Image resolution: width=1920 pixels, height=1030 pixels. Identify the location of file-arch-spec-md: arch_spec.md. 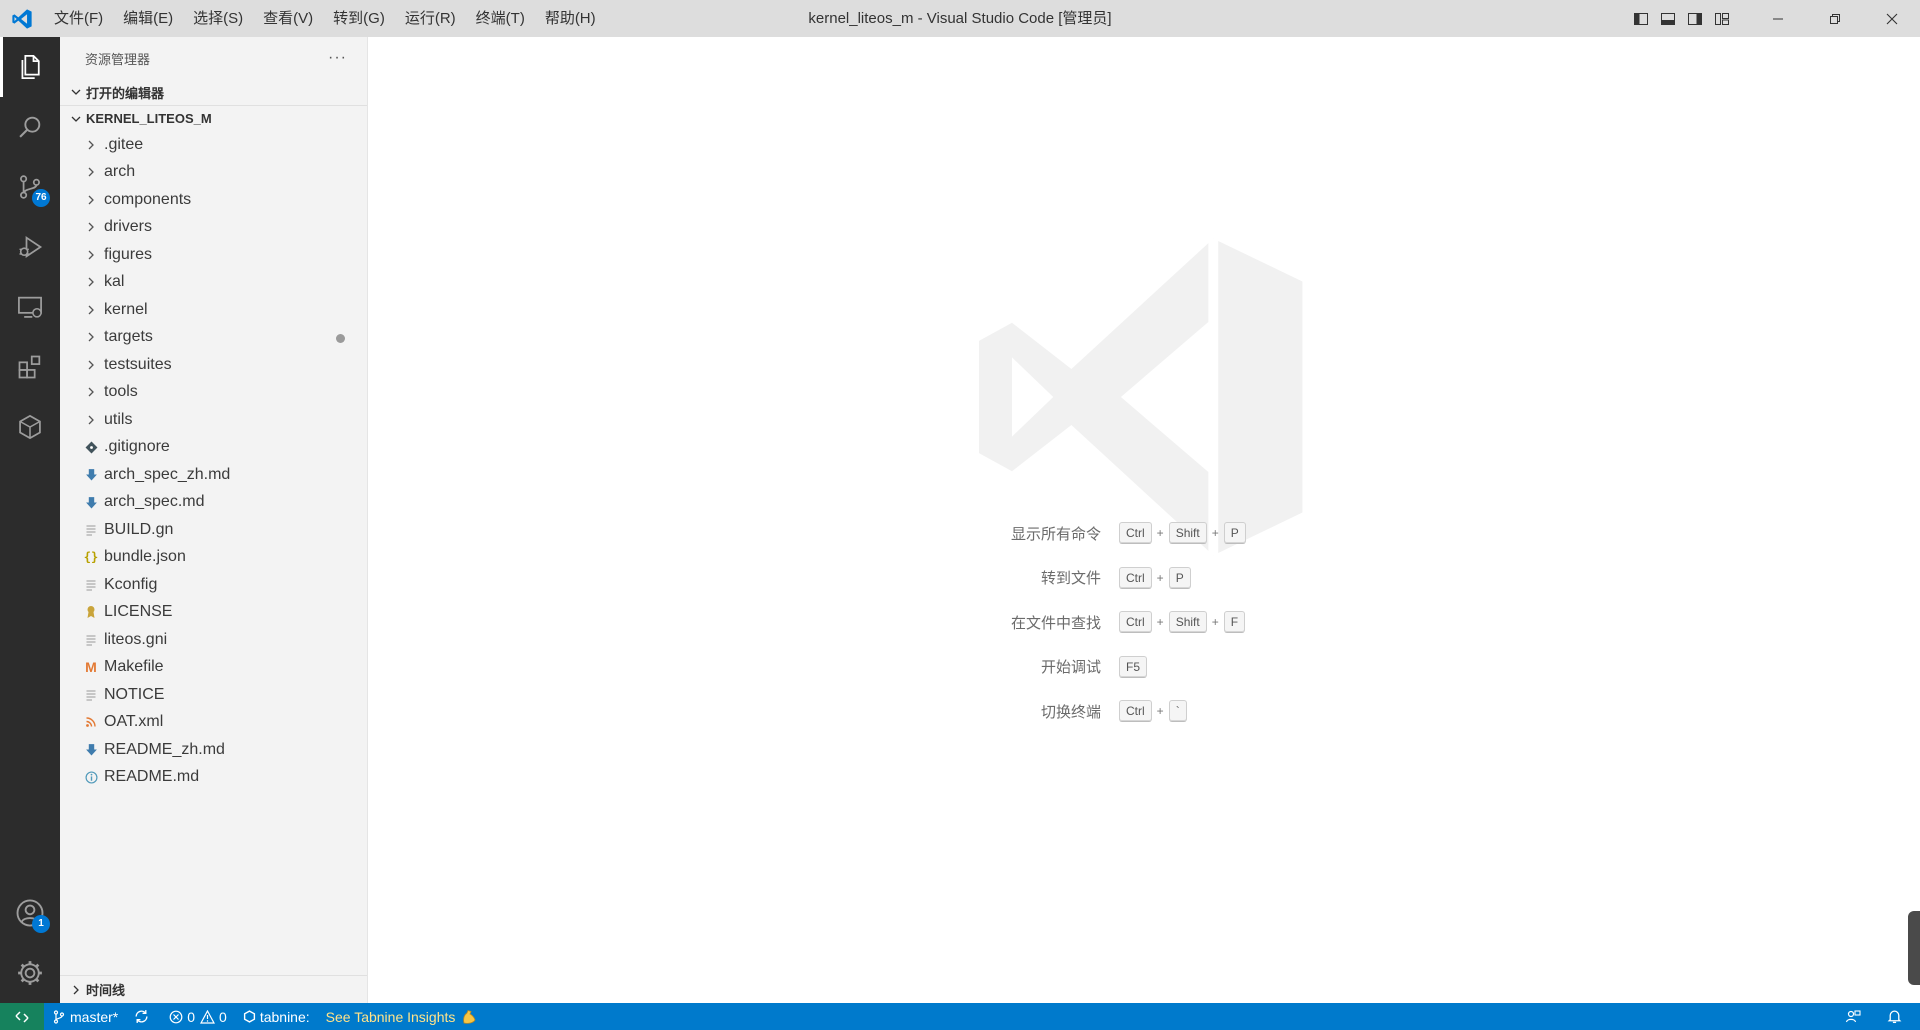
(213, 503).